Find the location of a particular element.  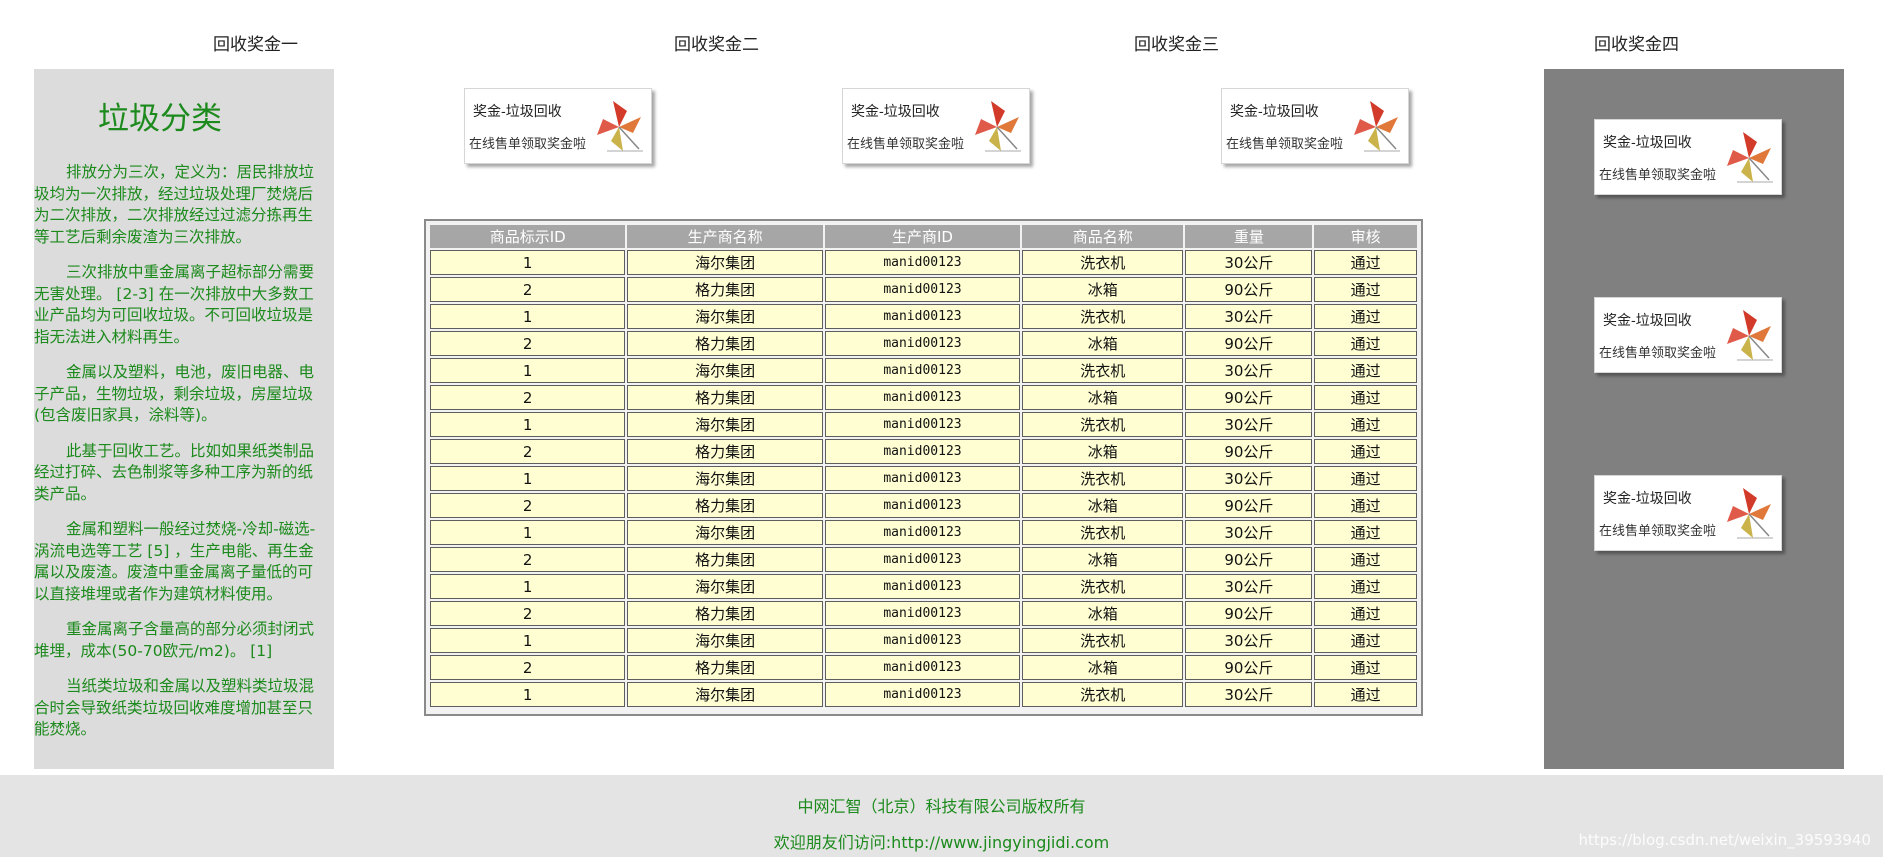

tab-recycle-bonus-3: 回收奖金三 is located at coordinates (1176, 42).